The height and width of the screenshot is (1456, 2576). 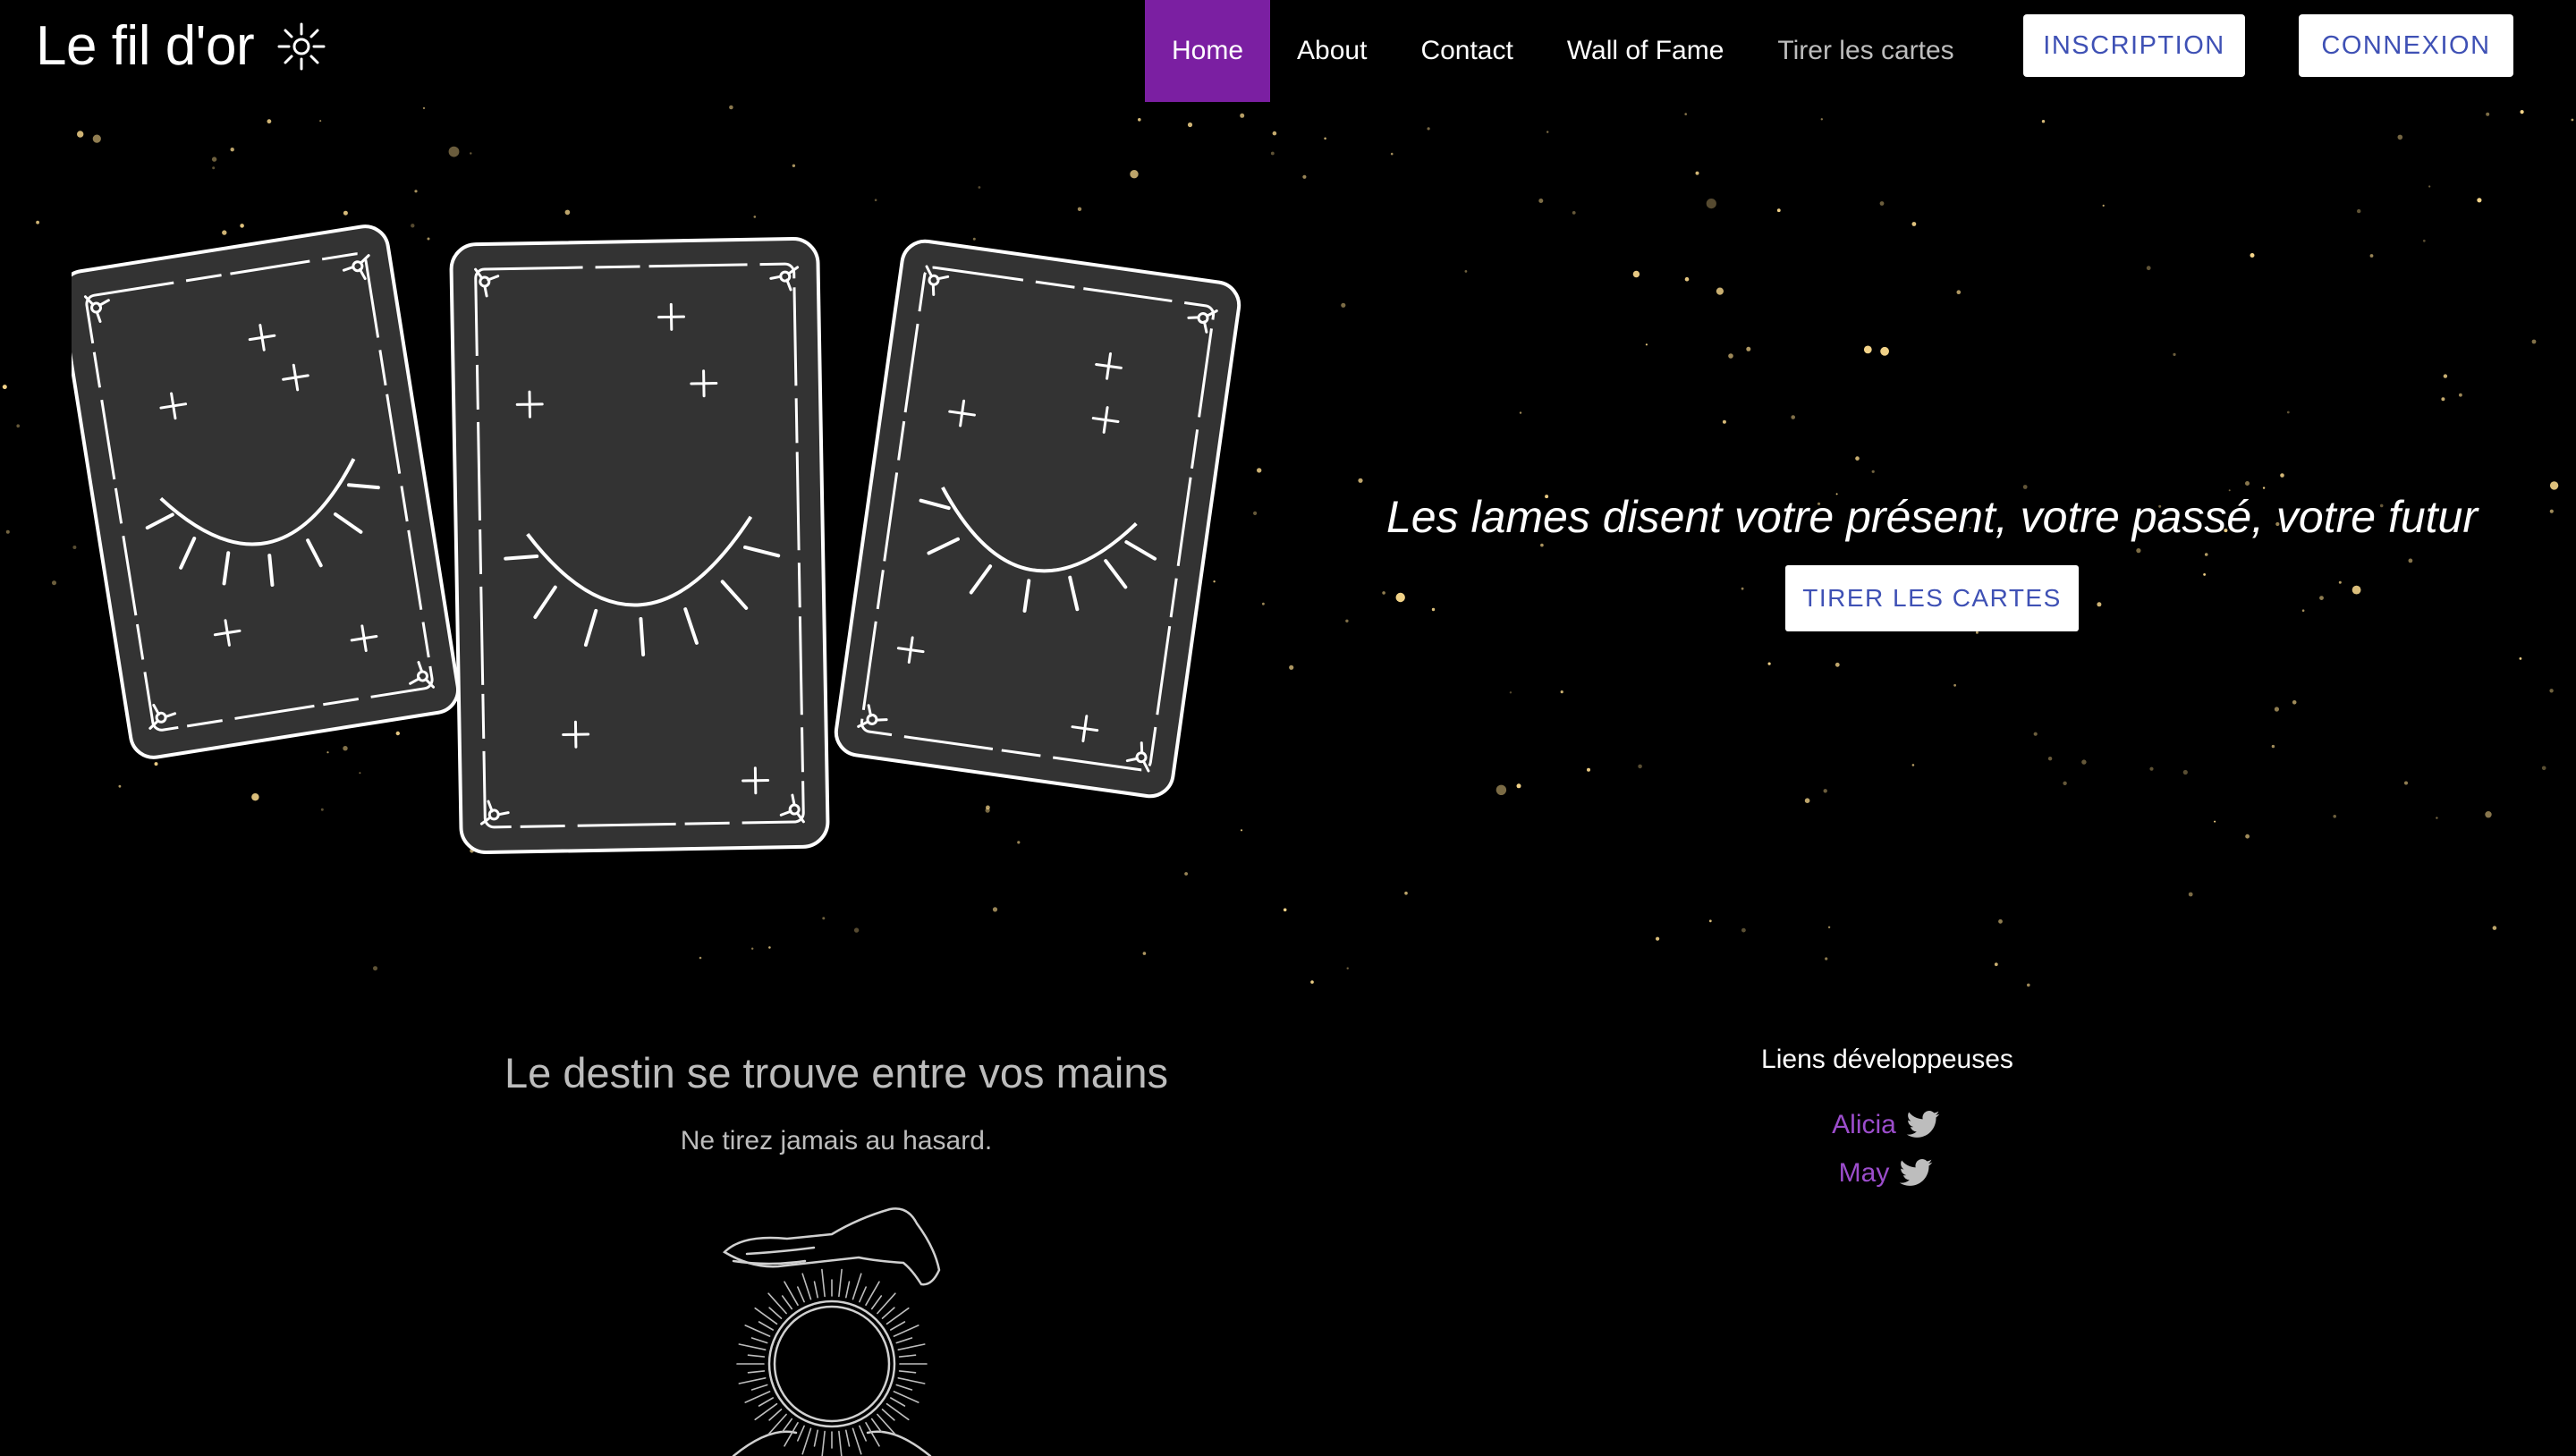 What do you see at coordinates (1208, 51) in the screenshot?
I see `nav-home: Home` at bounding box center [1208, 51].